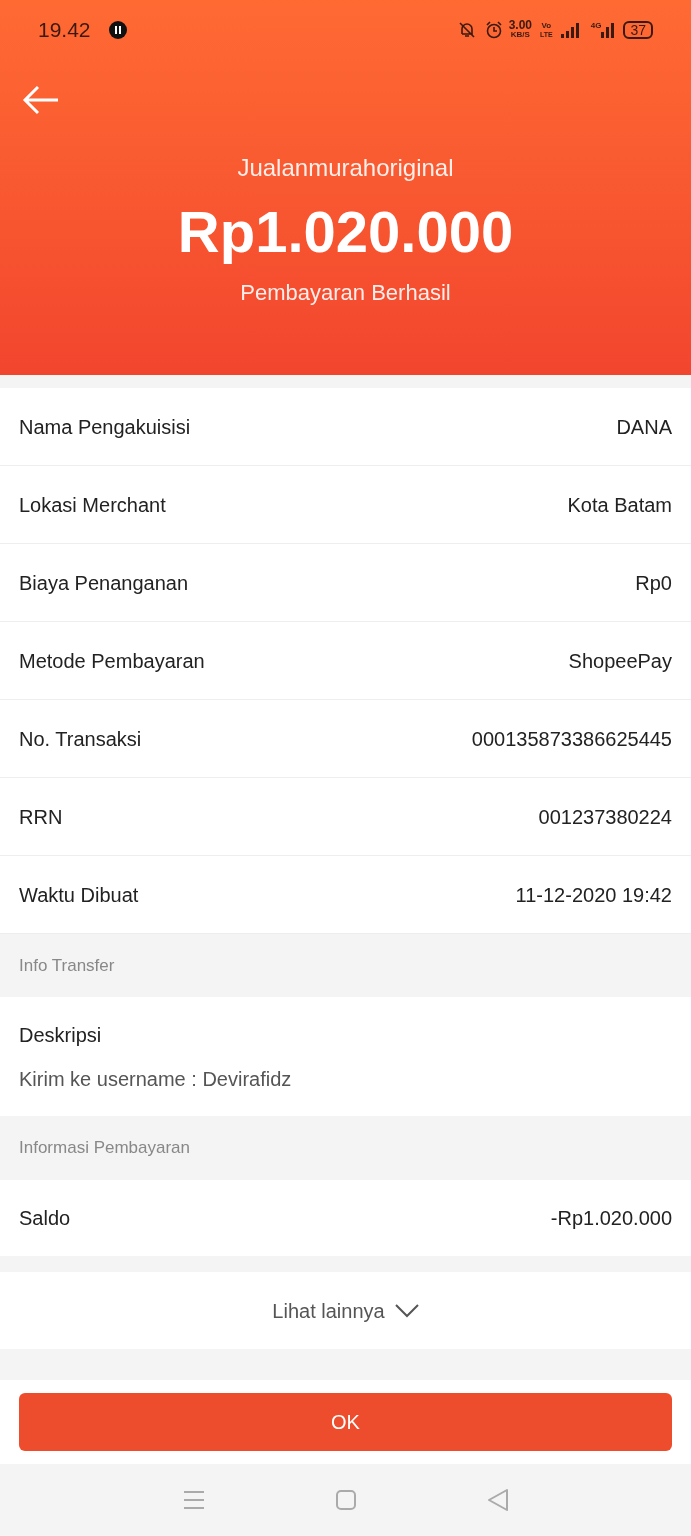 The height and width of the screenshot is (1536, 691). What do you see at coordinates (64, 30) in the screenshot?
I see `status-time: 19.42` at bounding box center [64, 30].